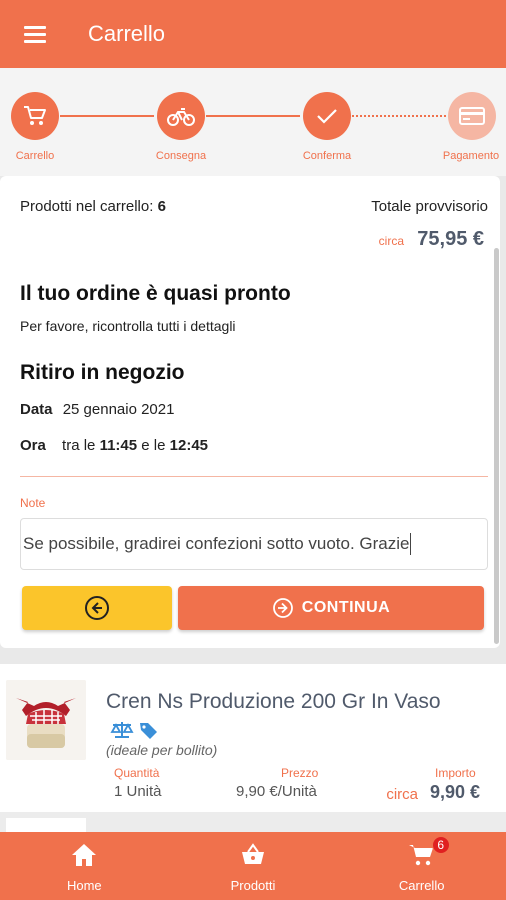 This screenshot has height=900, width=506. Describe the element at coordinates (127, 33) in the screenshot. I see `page-title: Carrello` at that location.